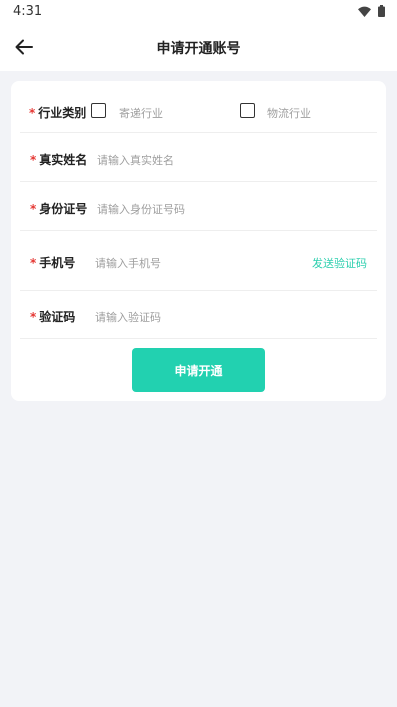 This screenshot has height=707, width=397. I want to click on real-name-input: 请输入真实姓名, so click(135, 160).